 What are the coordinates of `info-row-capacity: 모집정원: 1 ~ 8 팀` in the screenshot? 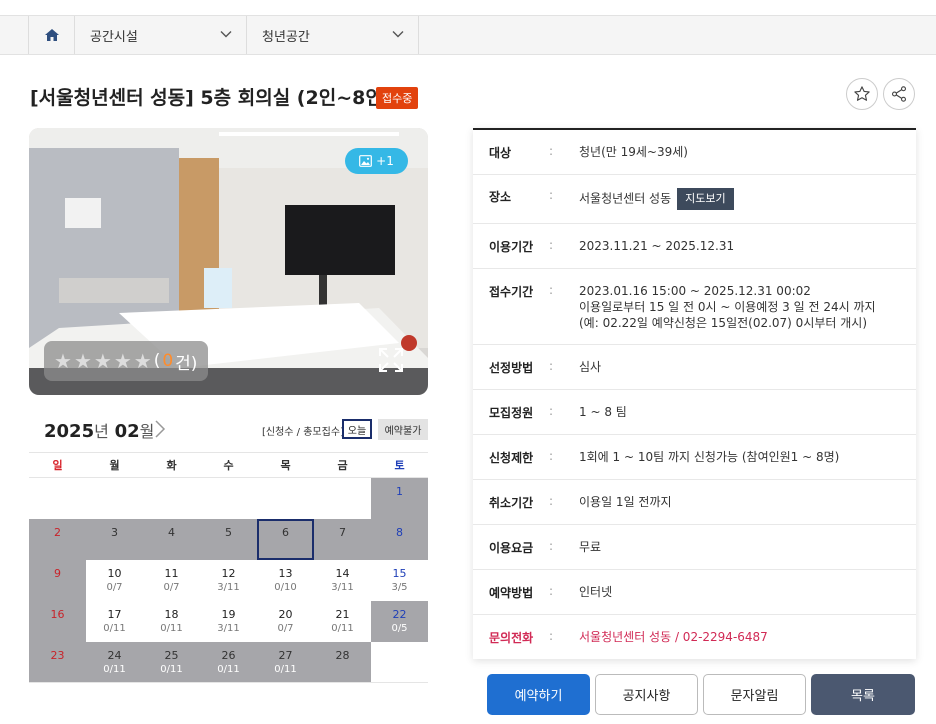 It's located at (694, 412).